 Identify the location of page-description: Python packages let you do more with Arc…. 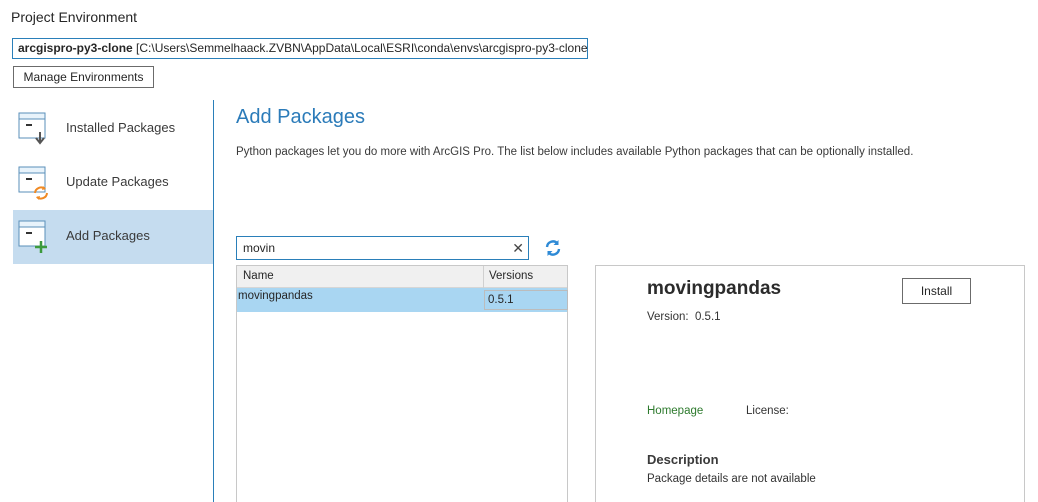
(575, 152).